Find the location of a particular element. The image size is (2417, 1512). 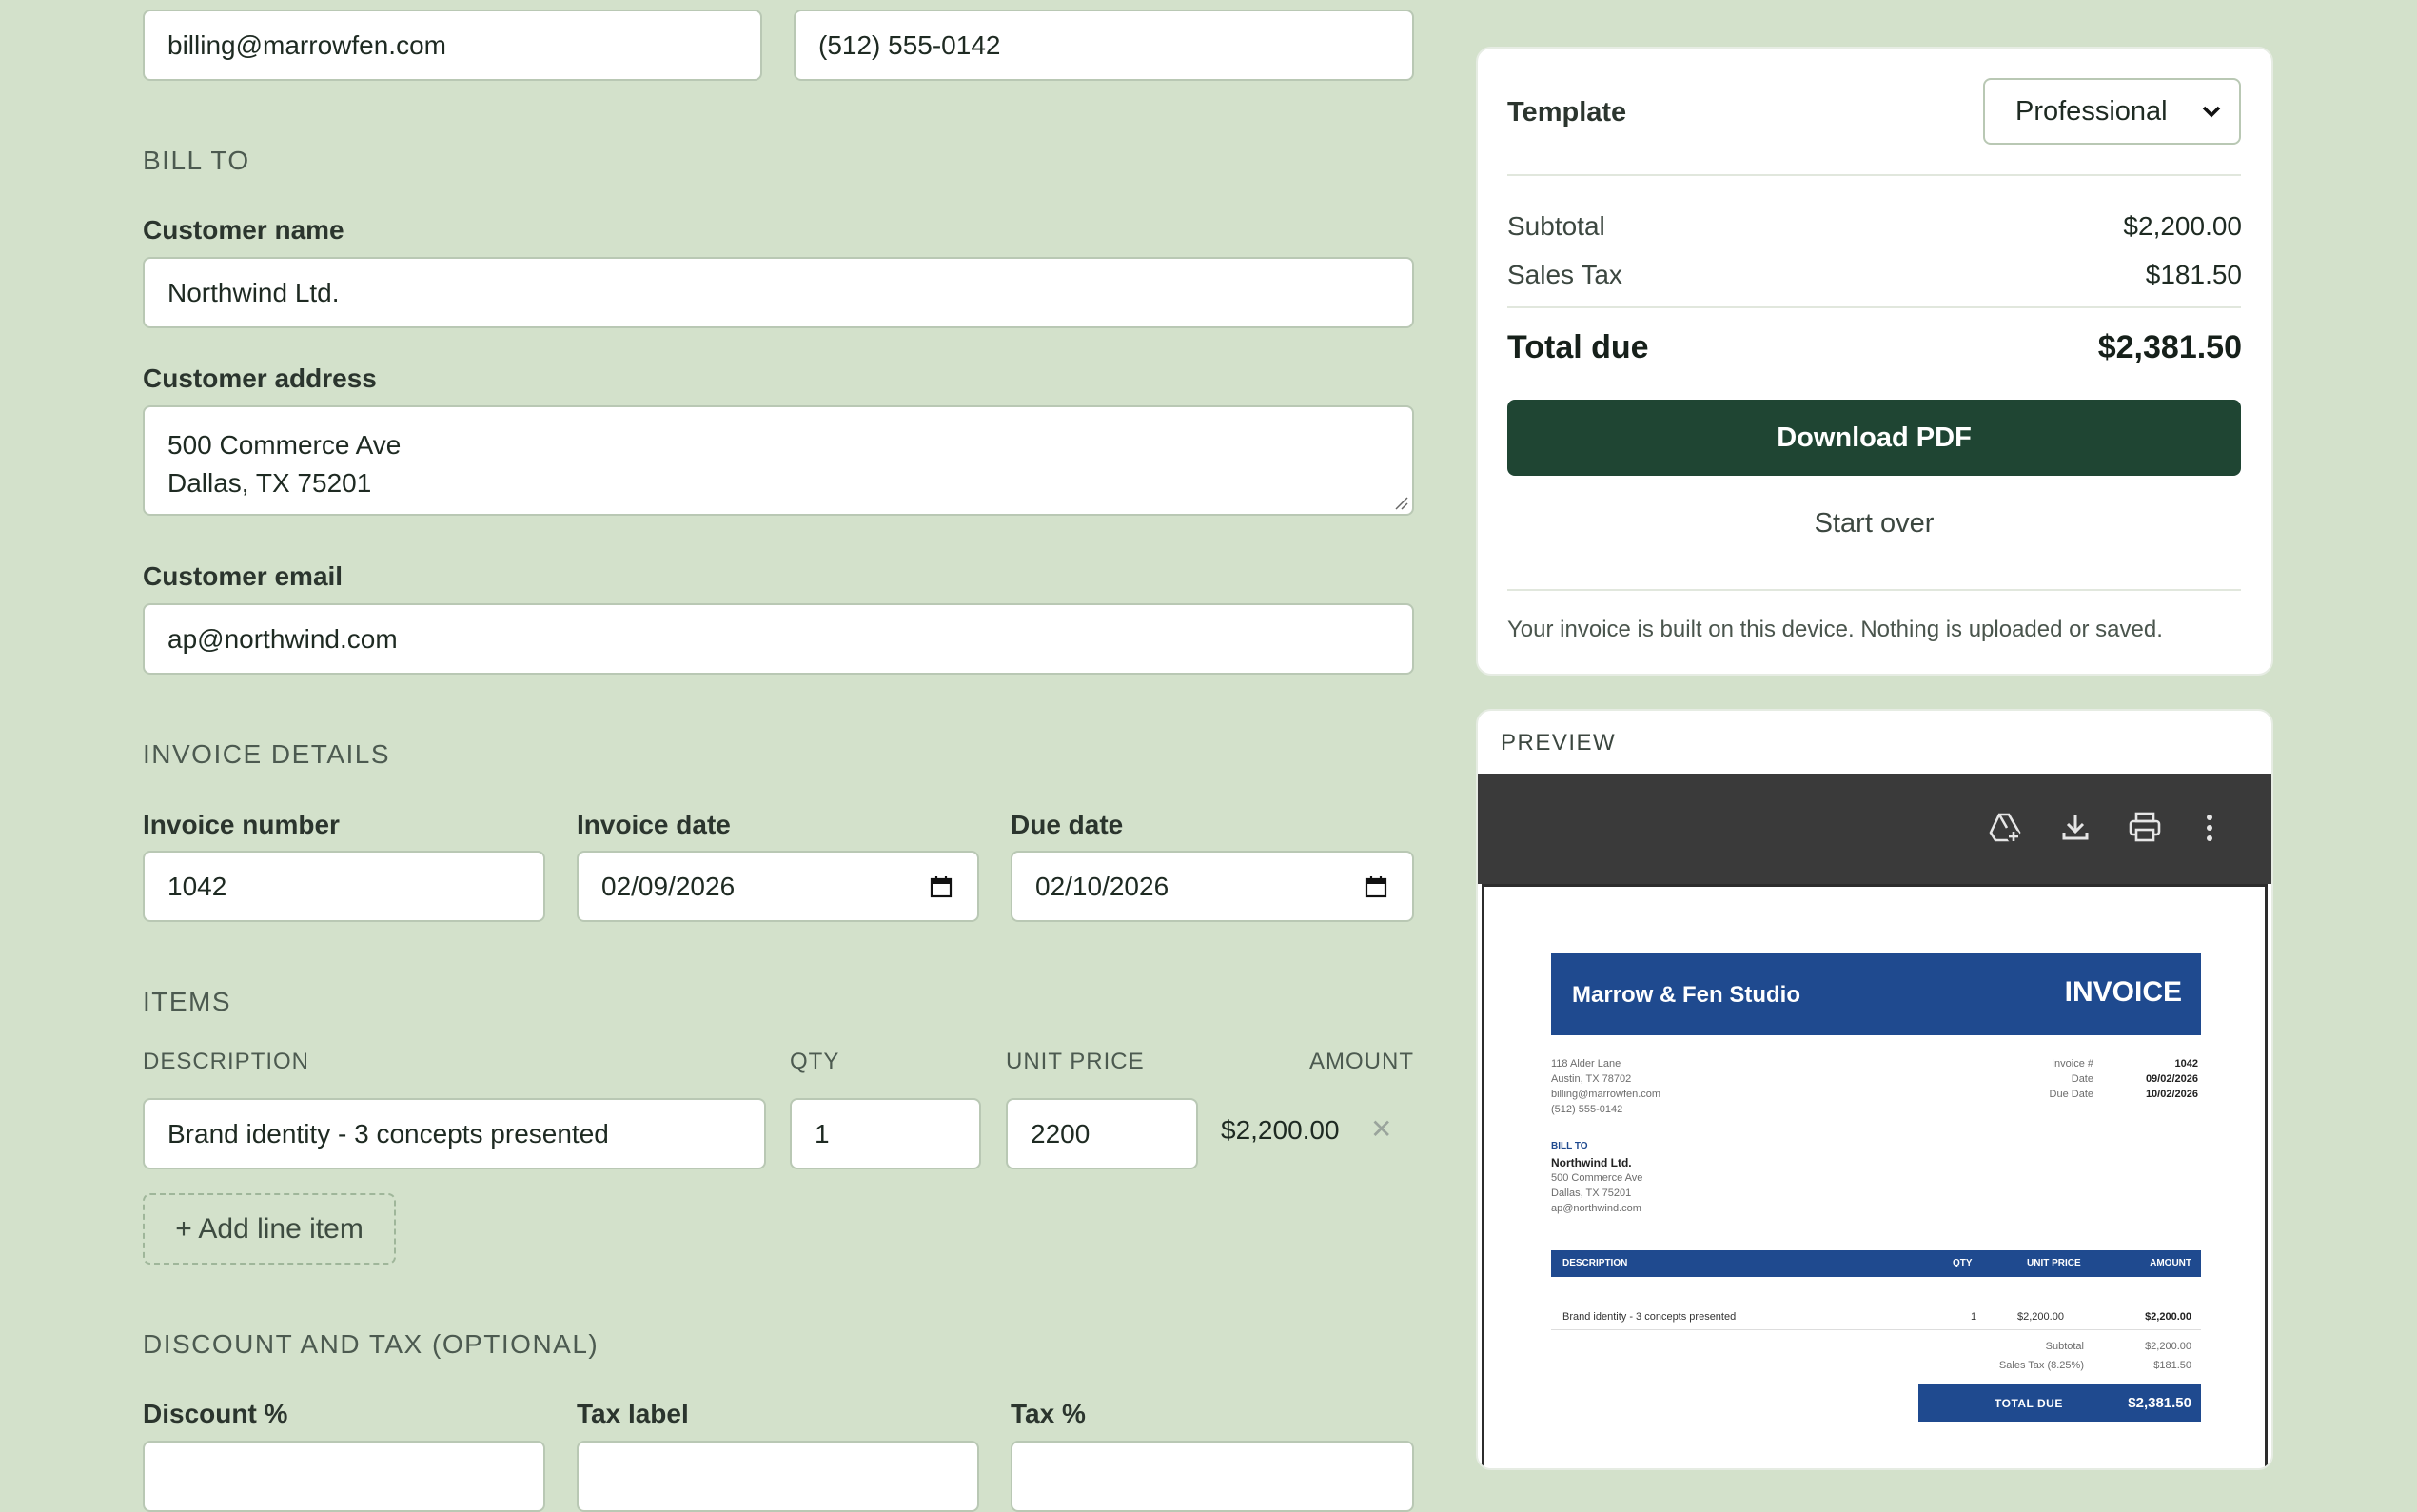

invoice-row-qty: 1 is located at coordinates (1974, 1317).